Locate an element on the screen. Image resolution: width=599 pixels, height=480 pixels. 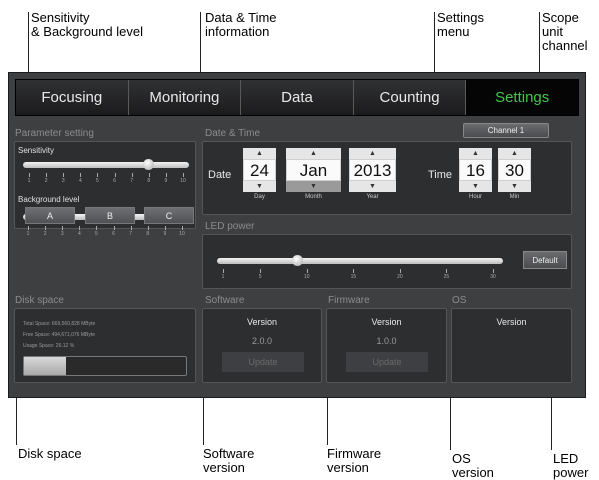
day-up-arrow: ▲ is located at coordinates (259, 153).